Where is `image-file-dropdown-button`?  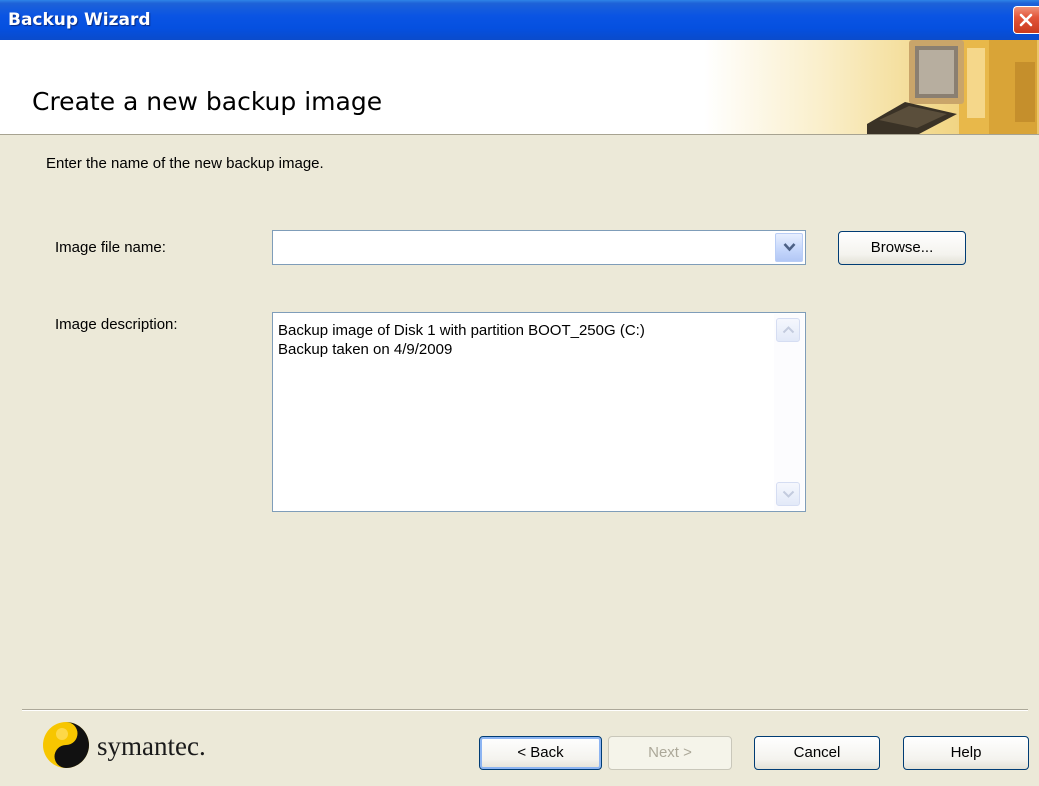 image-file-dropdown-button is located at coordinates (789, 247).